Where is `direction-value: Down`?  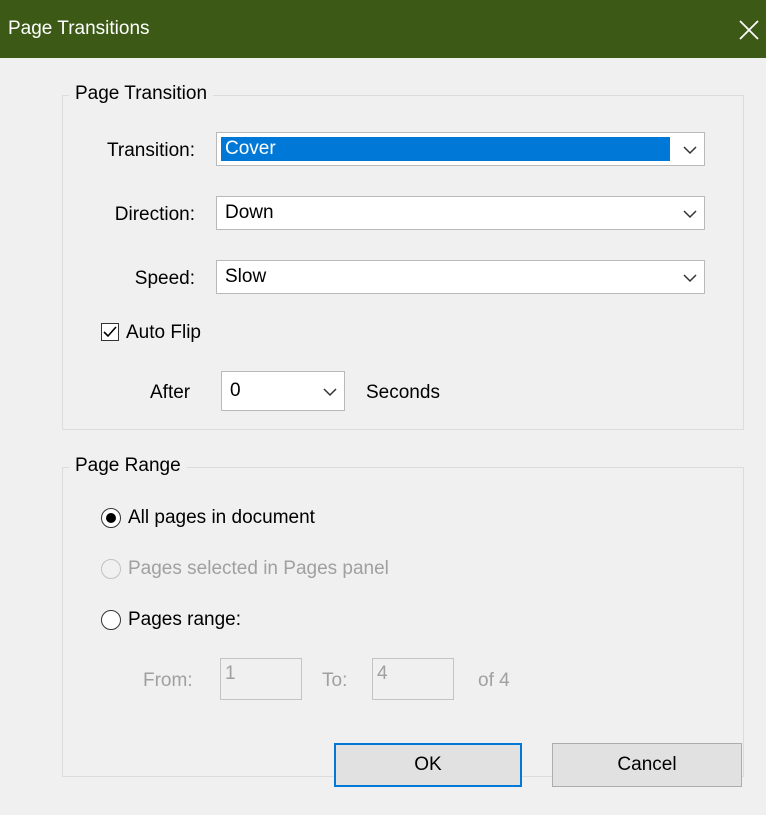 direction-value: Down is located at coordinates (249, 212).